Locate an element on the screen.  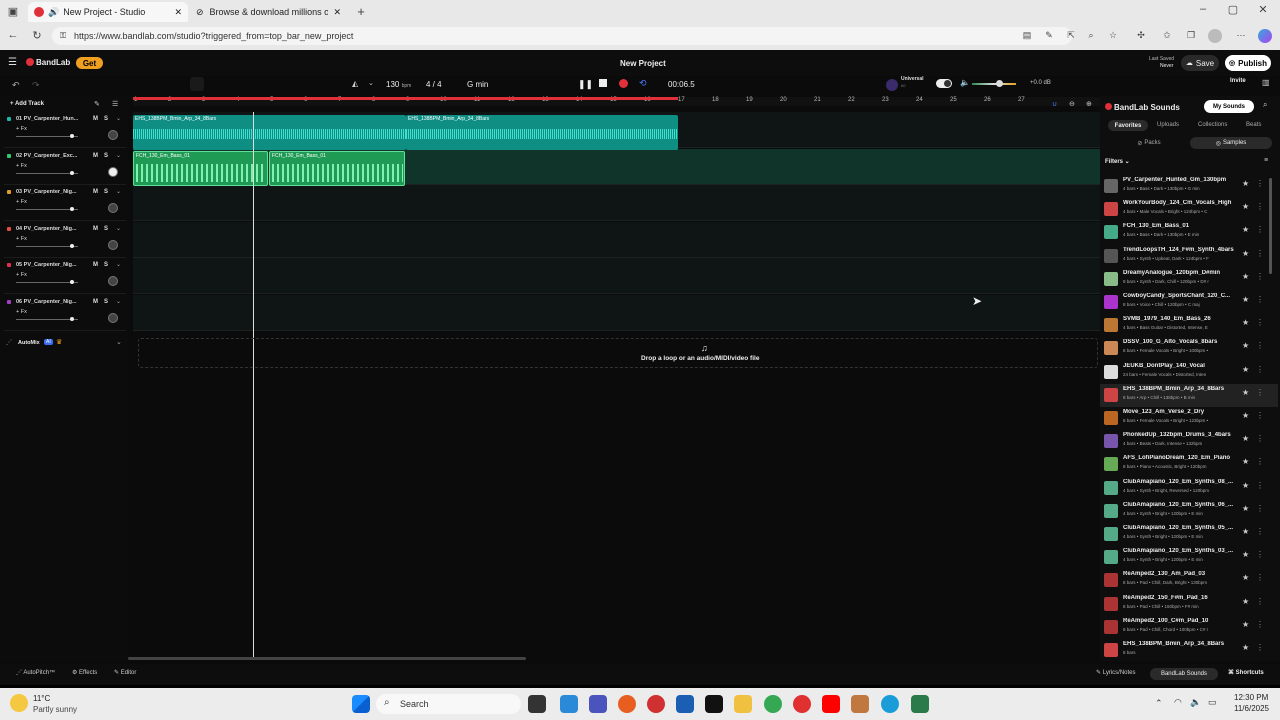
universal-toggle is located at coordinates (944, 83).